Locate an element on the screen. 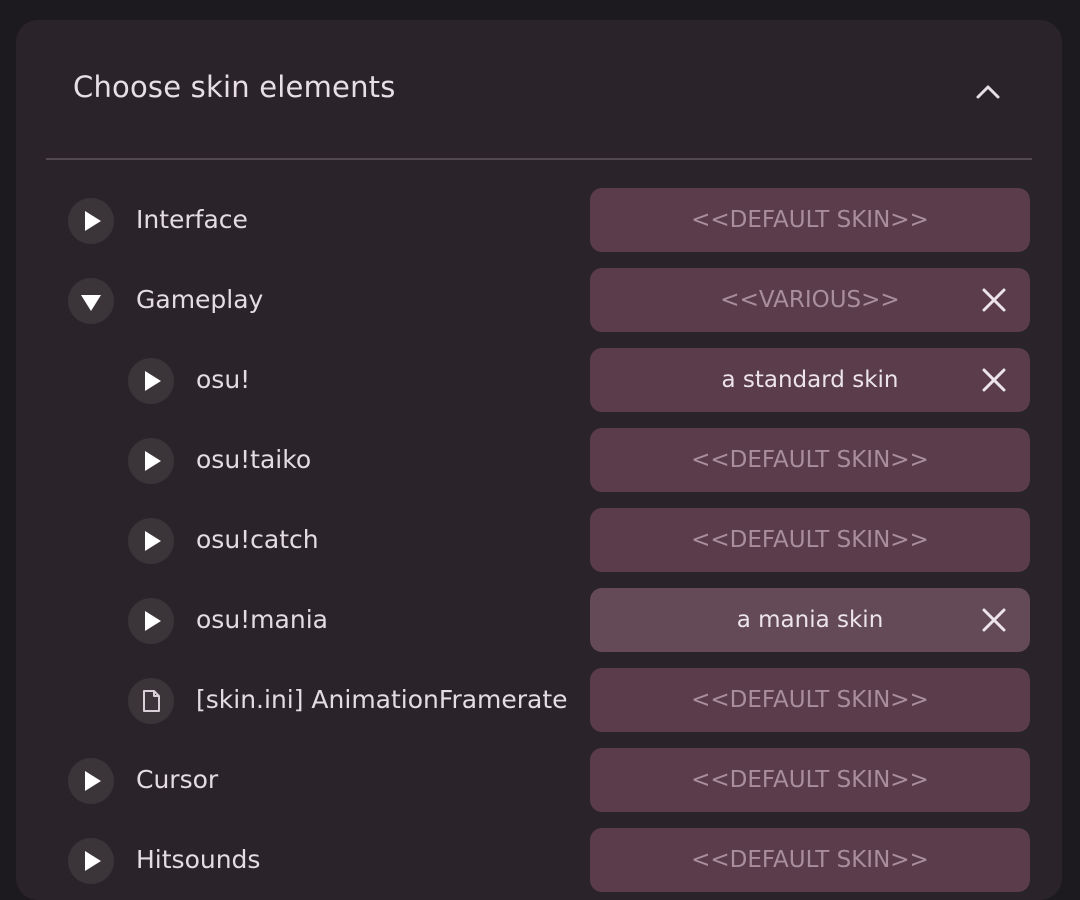  row-label: osu!taiko is located at coordinates (254, 459).